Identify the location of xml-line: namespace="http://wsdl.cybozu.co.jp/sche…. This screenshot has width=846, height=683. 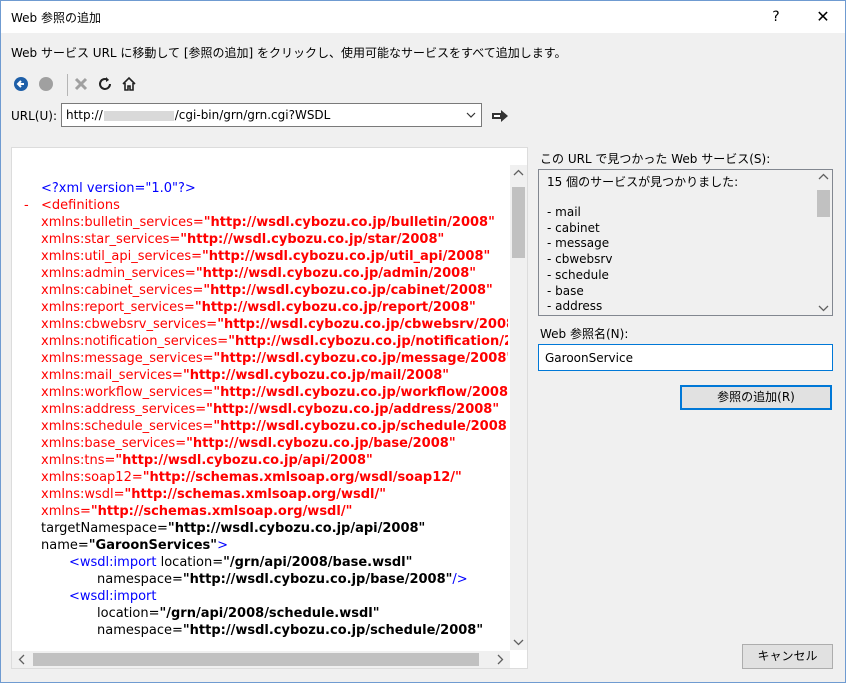
(290, 630).